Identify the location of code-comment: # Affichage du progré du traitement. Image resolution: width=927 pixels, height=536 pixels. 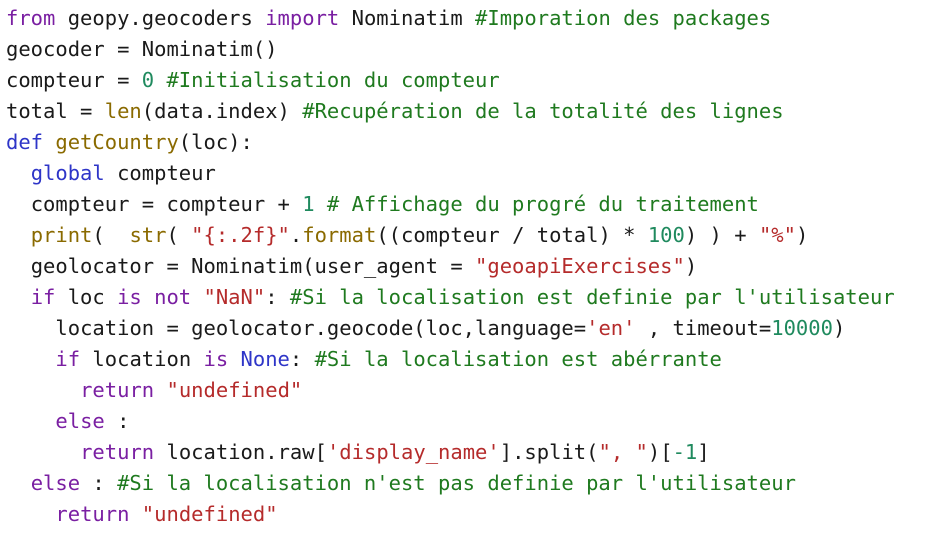
(542, 204).